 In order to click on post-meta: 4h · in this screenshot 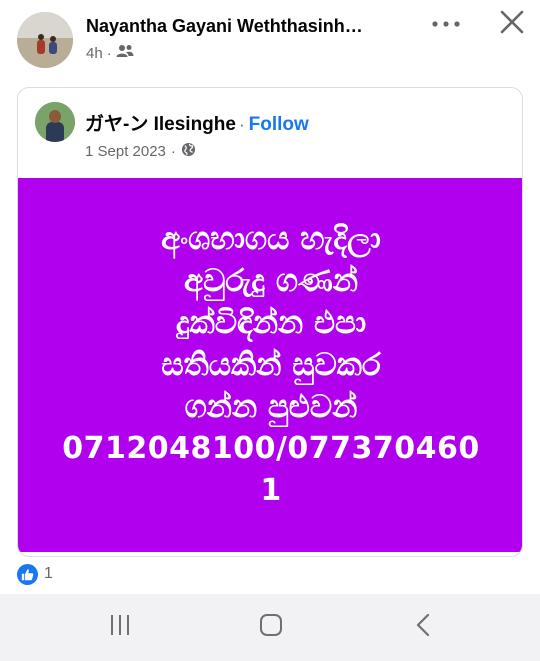, I will do `click(110, 53)`.